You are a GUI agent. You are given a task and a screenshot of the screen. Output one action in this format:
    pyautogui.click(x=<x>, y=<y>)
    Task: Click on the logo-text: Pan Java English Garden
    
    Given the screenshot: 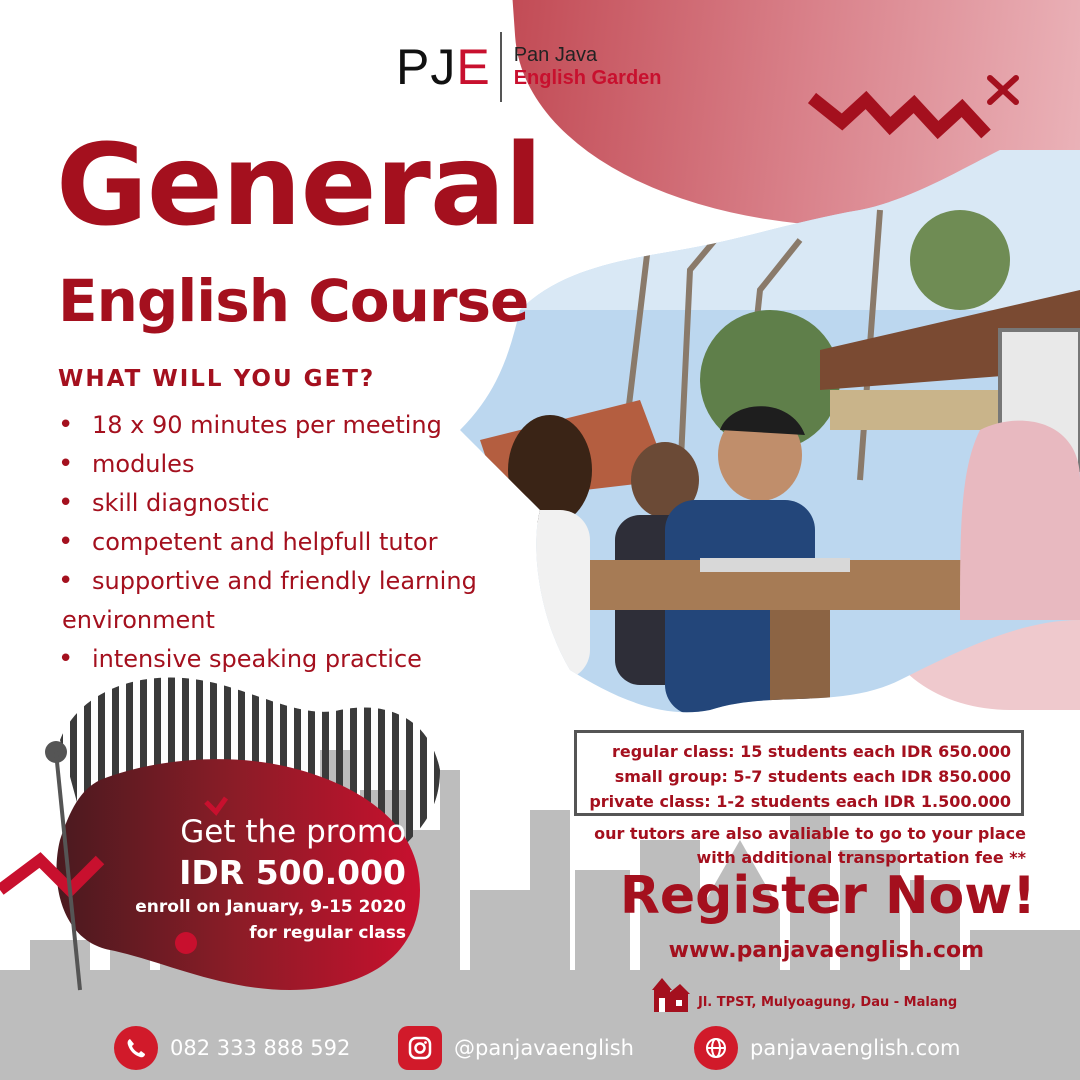 What is the action you would take?
    pyautogui.click(x=588, y=67)
    